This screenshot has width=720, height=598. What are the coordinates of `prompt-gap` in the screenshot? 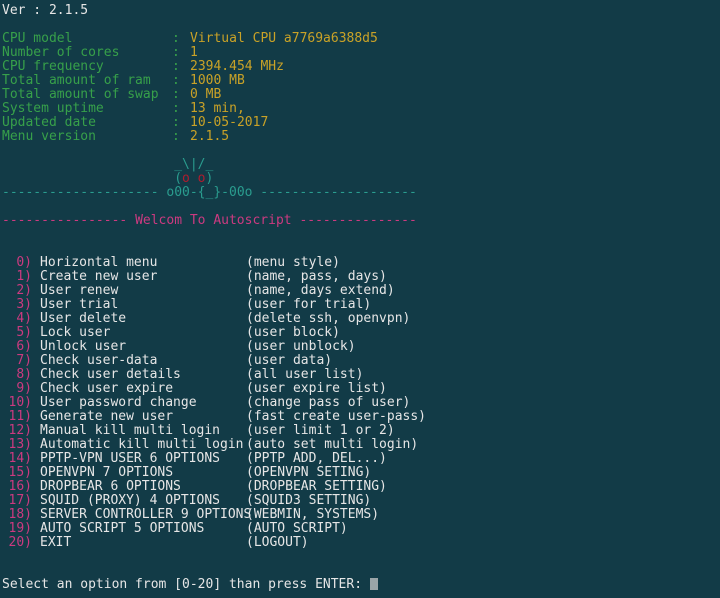 It's located at (366, 584).